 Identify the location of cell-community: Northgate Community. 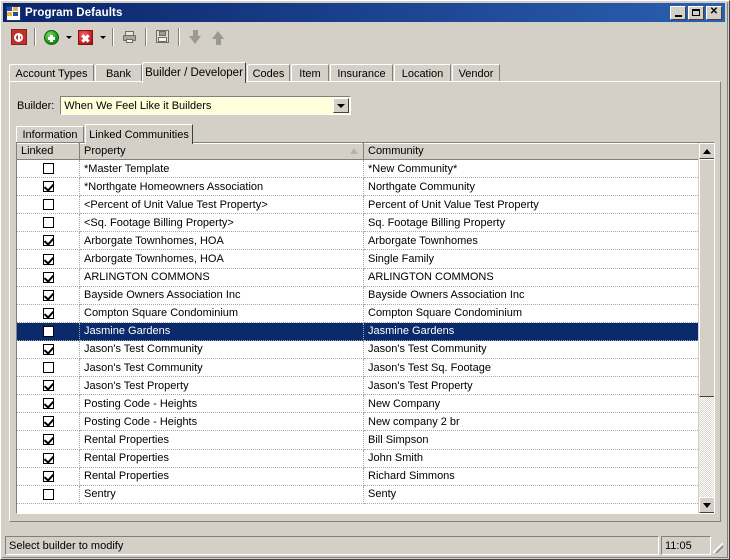
(531, 187).